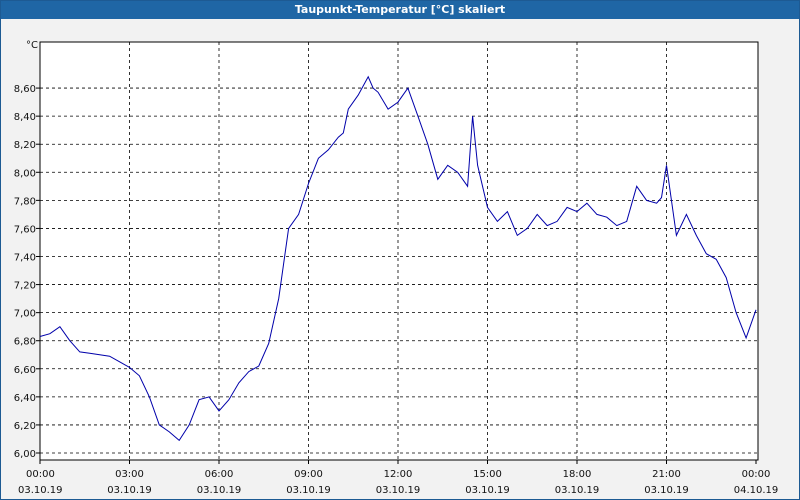 Image resolution: width=800 pixels, height=500 pixels. I want to click on y-tick-label: 8,60, so click(25, 89).